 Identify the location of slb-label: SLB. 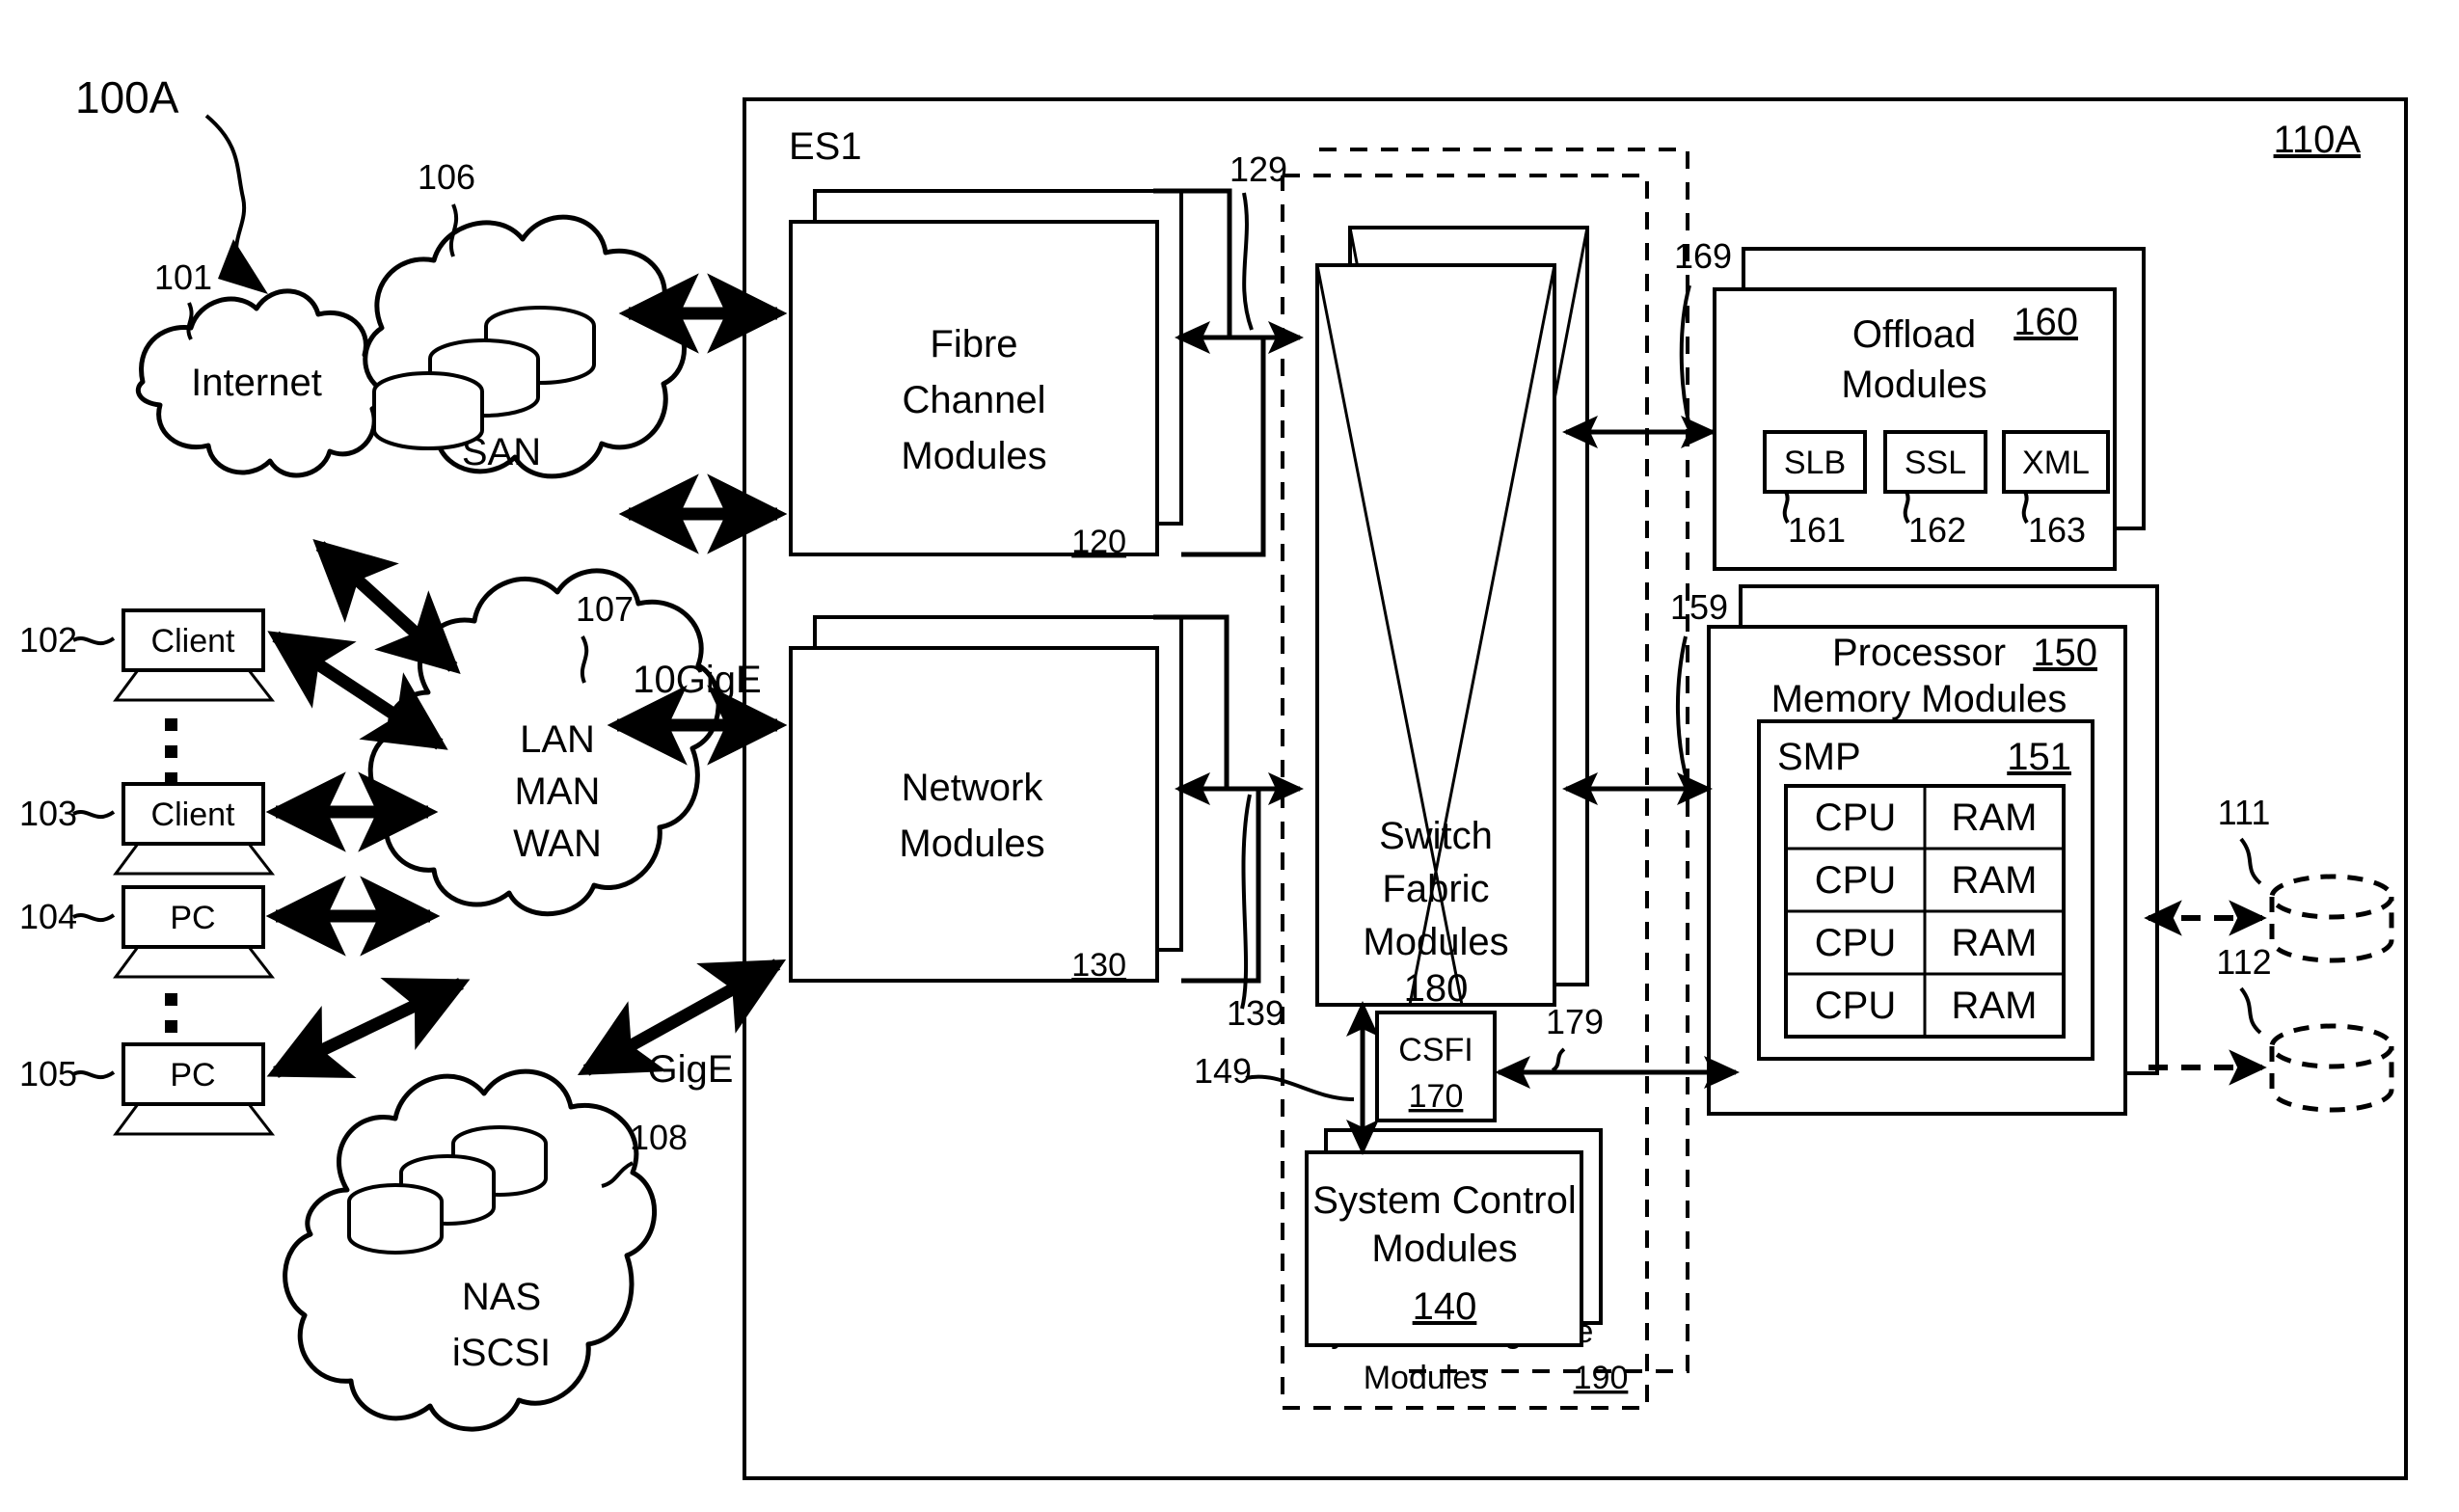
(1815, 463).